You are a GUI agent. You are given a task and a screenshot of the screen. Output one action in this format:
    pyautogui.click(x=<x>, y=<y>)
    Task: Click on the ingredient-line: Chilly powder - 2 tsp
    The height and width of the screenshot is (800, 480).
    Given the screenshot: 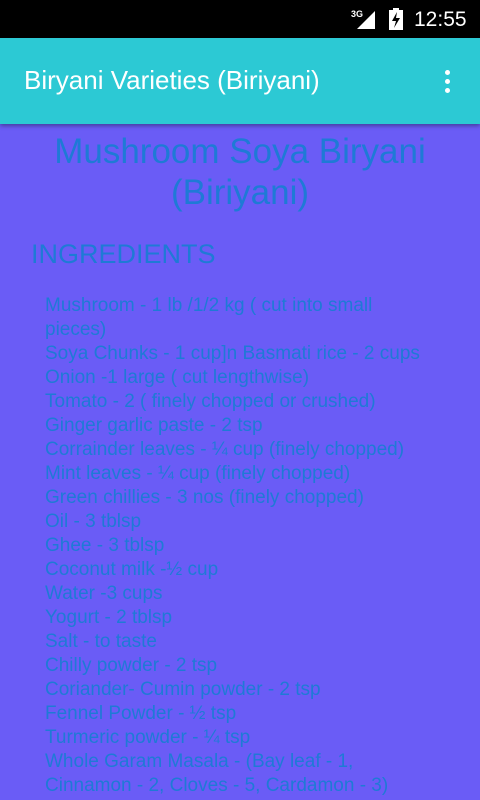 What is the action you would take?
    pyautogui.click(x=131, y=665)
    